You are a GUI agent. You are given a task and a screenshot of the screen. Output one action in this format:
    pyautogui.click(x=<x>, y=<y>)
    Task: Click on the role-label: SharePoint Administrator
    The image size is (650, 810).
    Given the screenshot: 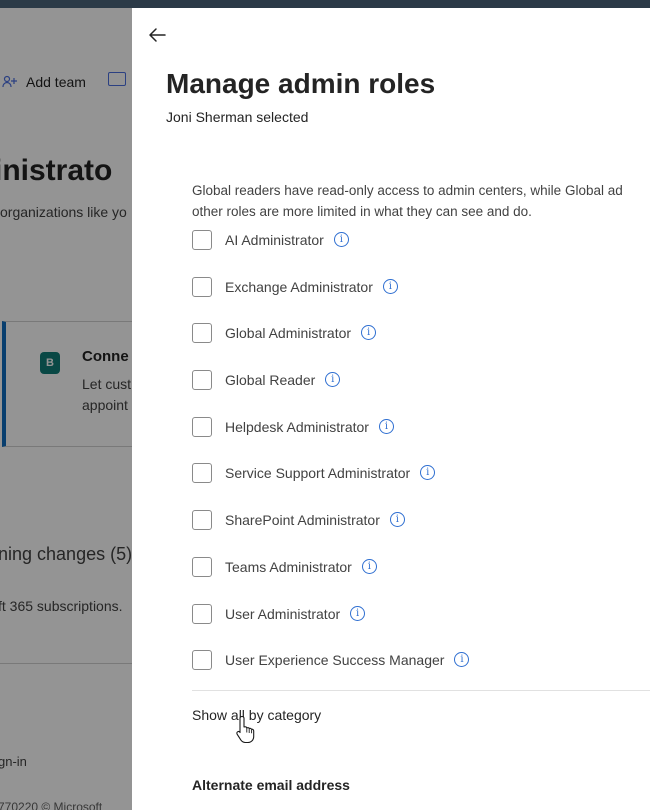 What is the action you would take?
    pyautogui.click(x=302, y=520)
    